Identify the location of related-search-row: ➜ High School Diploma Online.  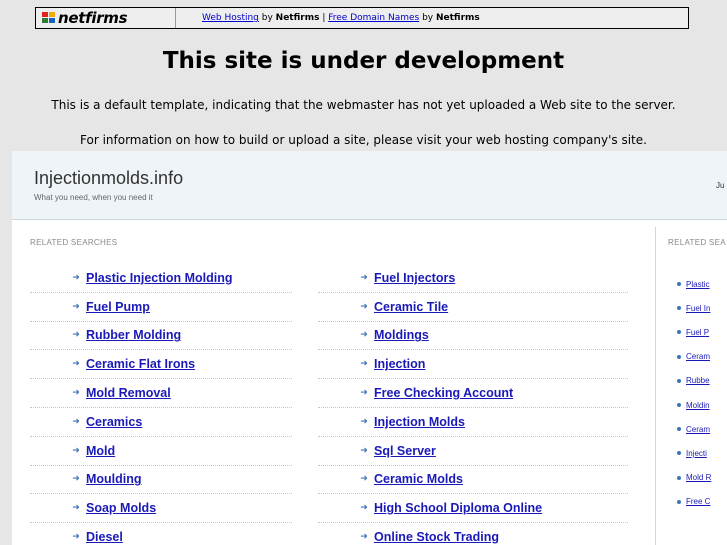
(473, 509).